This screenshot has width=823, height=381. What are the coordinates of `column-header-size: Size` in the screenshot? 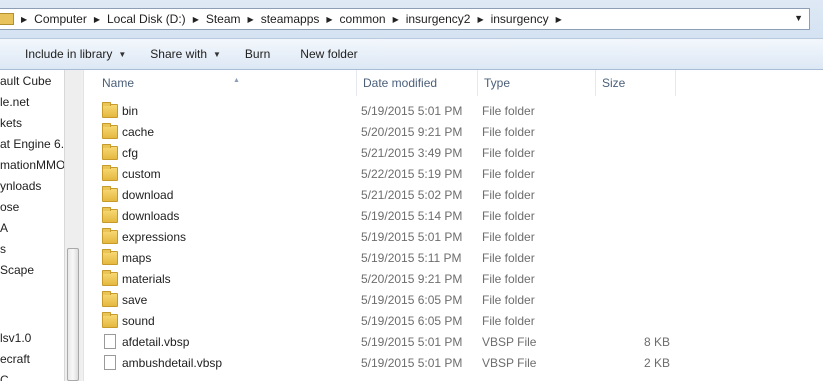 It's located at (636, 83).